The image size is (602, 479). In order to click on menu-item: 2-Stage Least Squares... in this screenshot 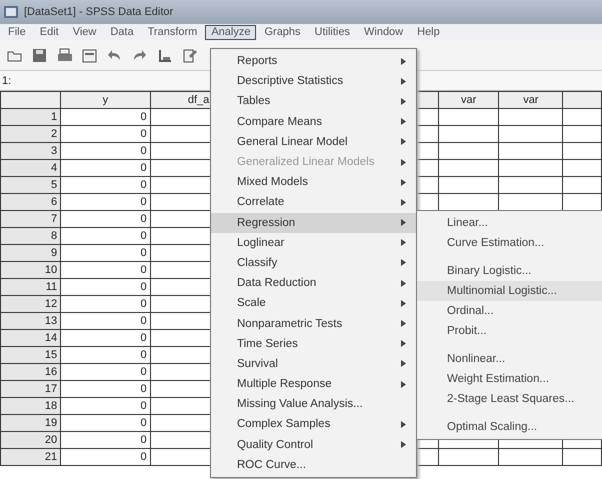, I will do `click(509, 399)`.